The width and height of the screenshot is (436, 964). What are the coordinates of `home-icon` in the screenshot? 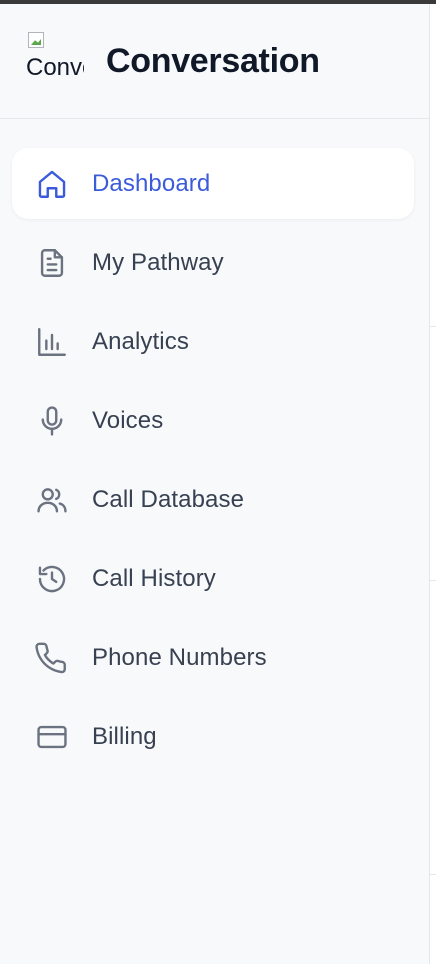 It's located at (52, 184).